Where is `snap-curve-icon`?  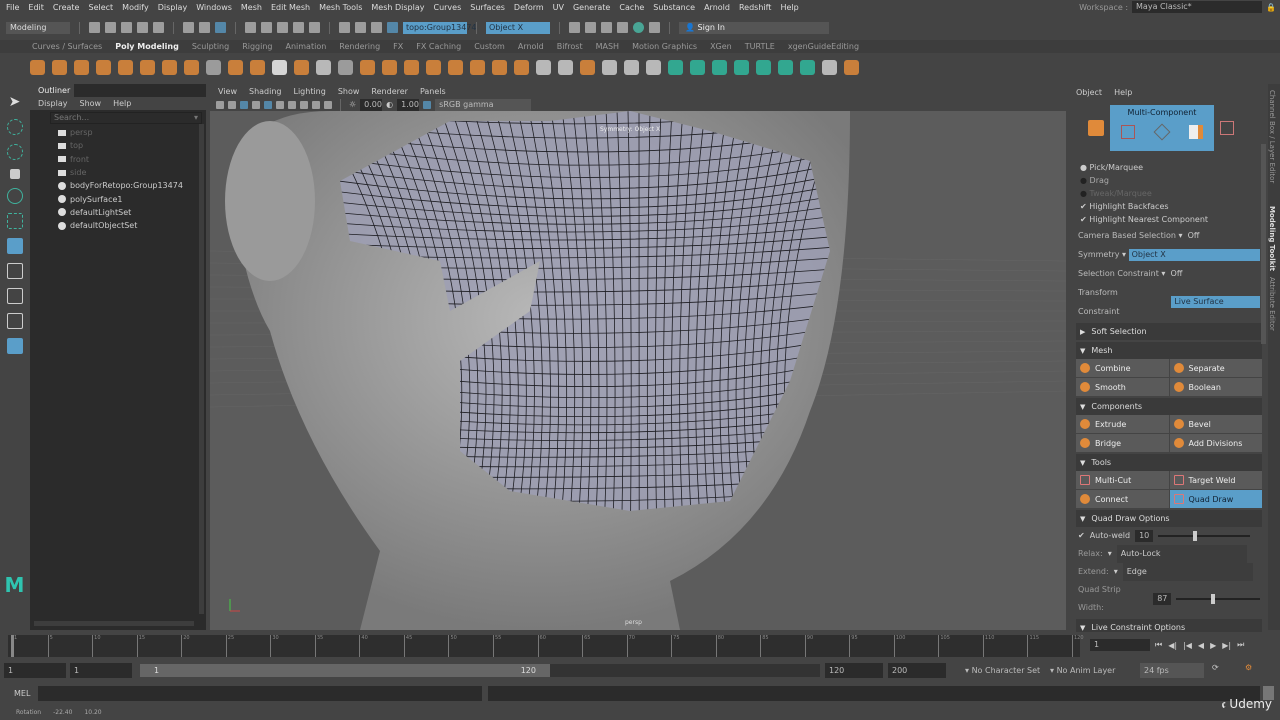 snap-curve-icon is located at coordinates (266, 27).